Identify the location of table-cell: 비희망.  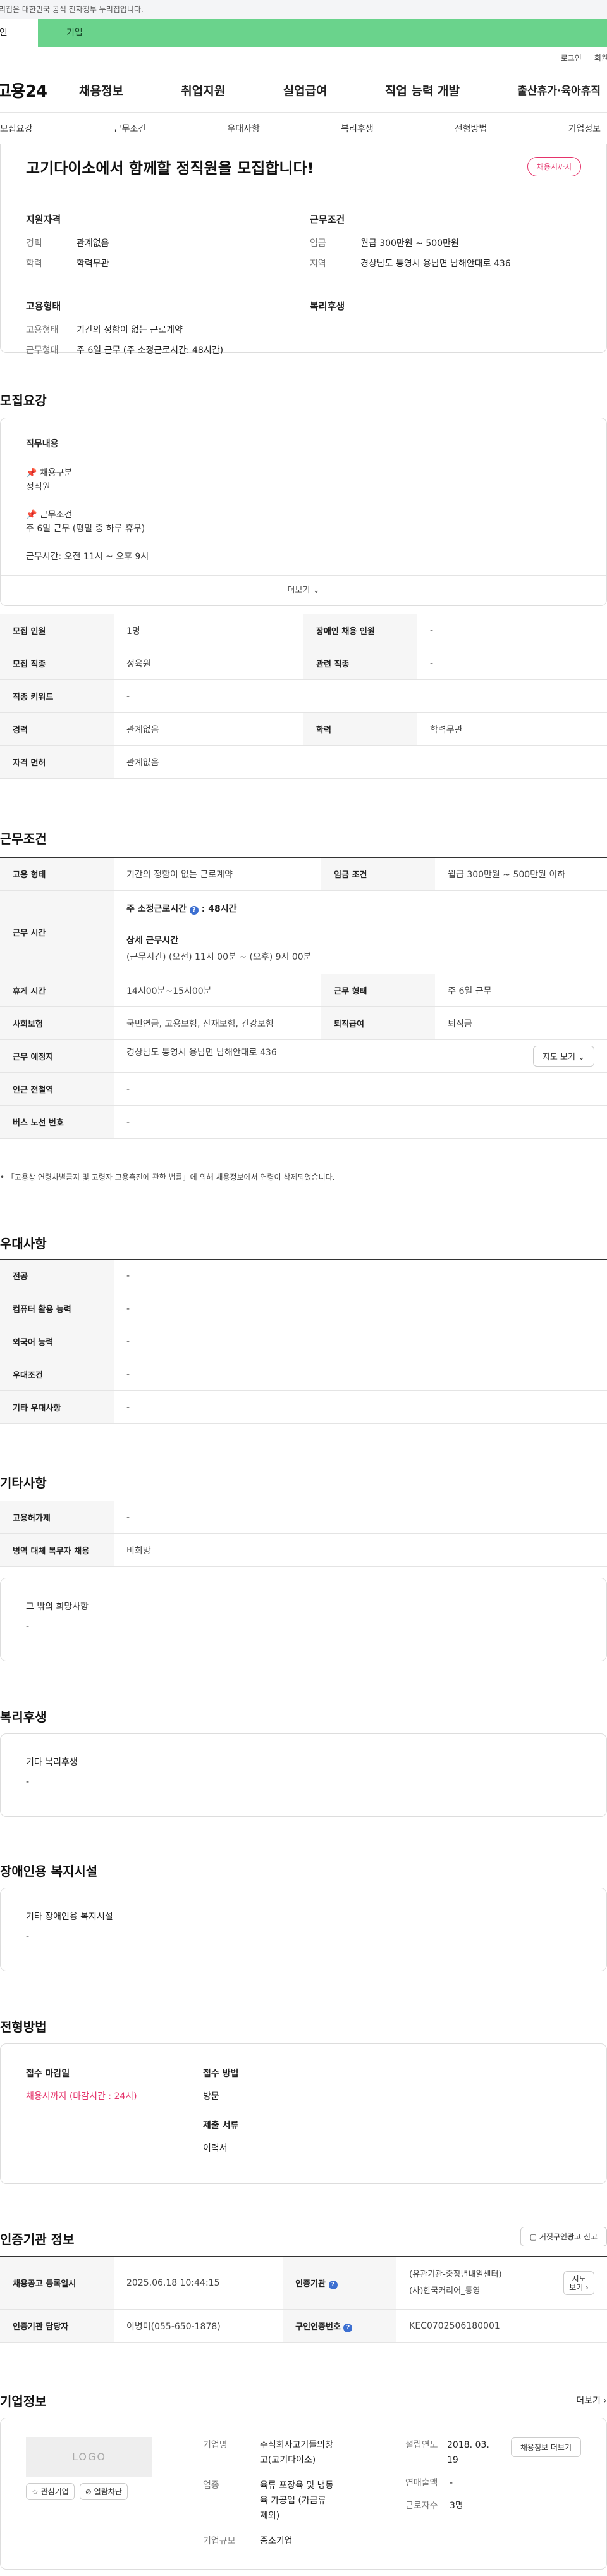
(360, 1550).